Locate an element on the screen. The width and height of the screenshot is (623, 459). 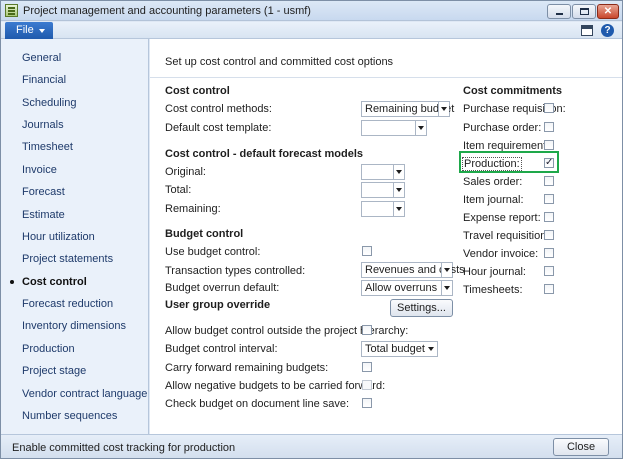
default-cost-template-label: Default cost template: is located at coordinates (218, 128).